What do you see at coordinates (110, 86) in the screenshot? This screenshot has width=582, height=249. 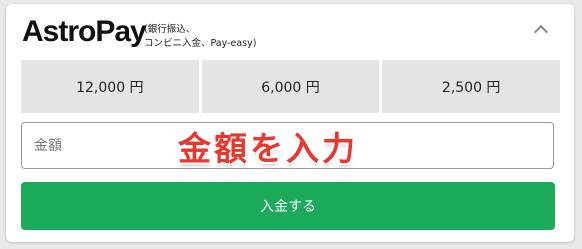 I see `preset-amount-12000-button: 12,000 円` at bounding box center [110, 86].